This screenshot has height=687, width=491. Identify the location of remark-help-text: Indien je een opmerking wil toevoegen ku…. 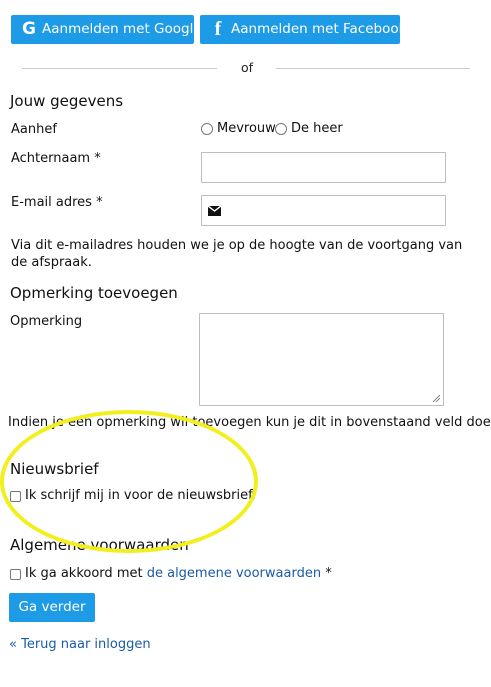
(249, 422).